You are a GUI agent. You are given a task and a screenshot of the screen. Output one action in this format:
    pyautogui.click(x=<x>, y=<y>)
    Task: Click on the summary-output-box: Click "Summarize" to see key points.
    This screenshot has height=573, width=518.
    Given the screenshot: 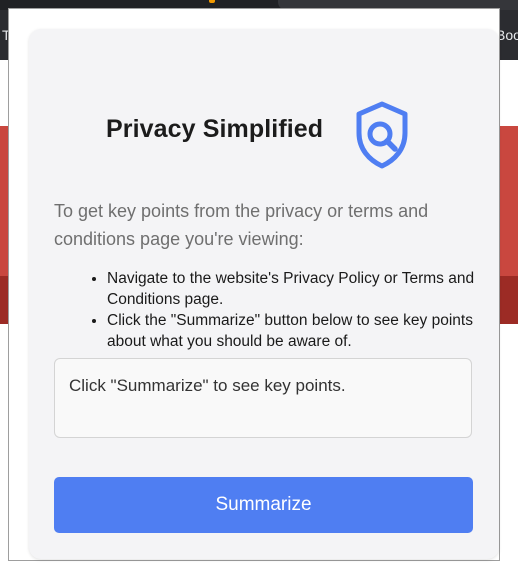 What is the action you would take?
    pyautogui.click(x=263, y=398)
    